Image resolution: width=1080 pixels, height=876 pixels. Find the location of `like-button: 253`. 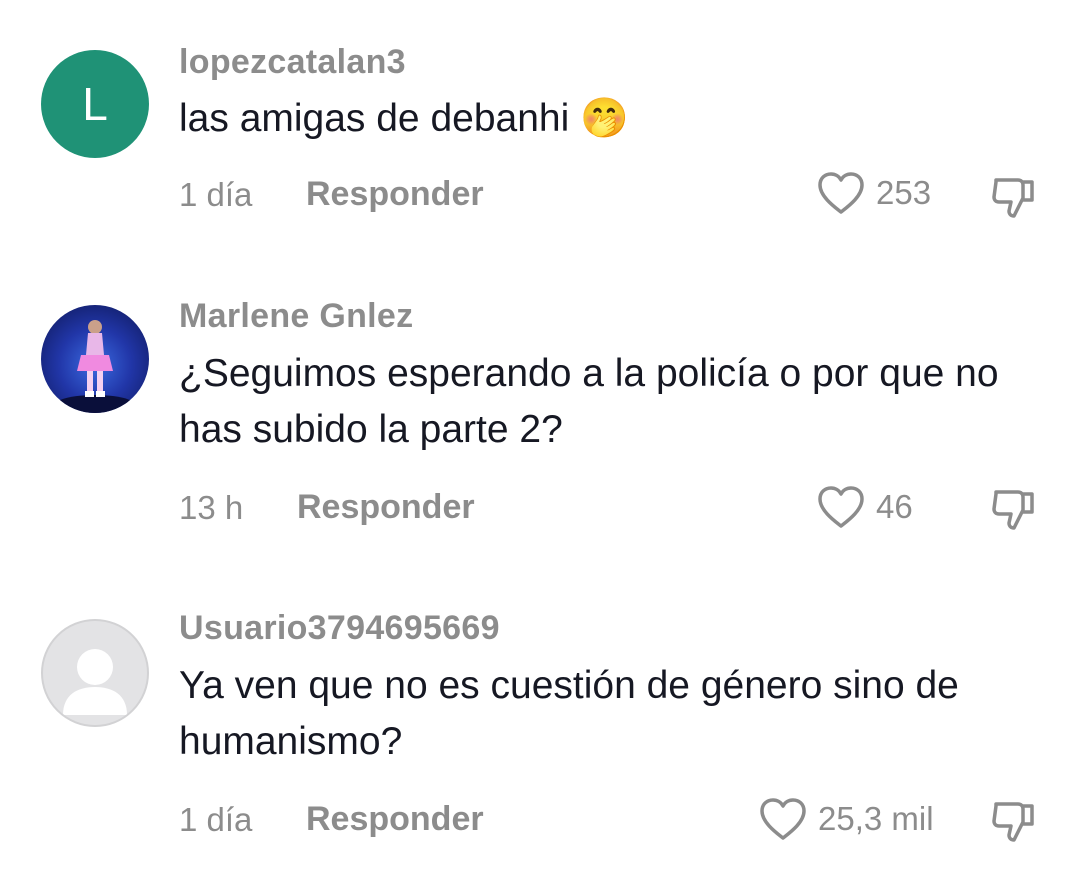

like-button: 253 is located at coordinates (873, 193).